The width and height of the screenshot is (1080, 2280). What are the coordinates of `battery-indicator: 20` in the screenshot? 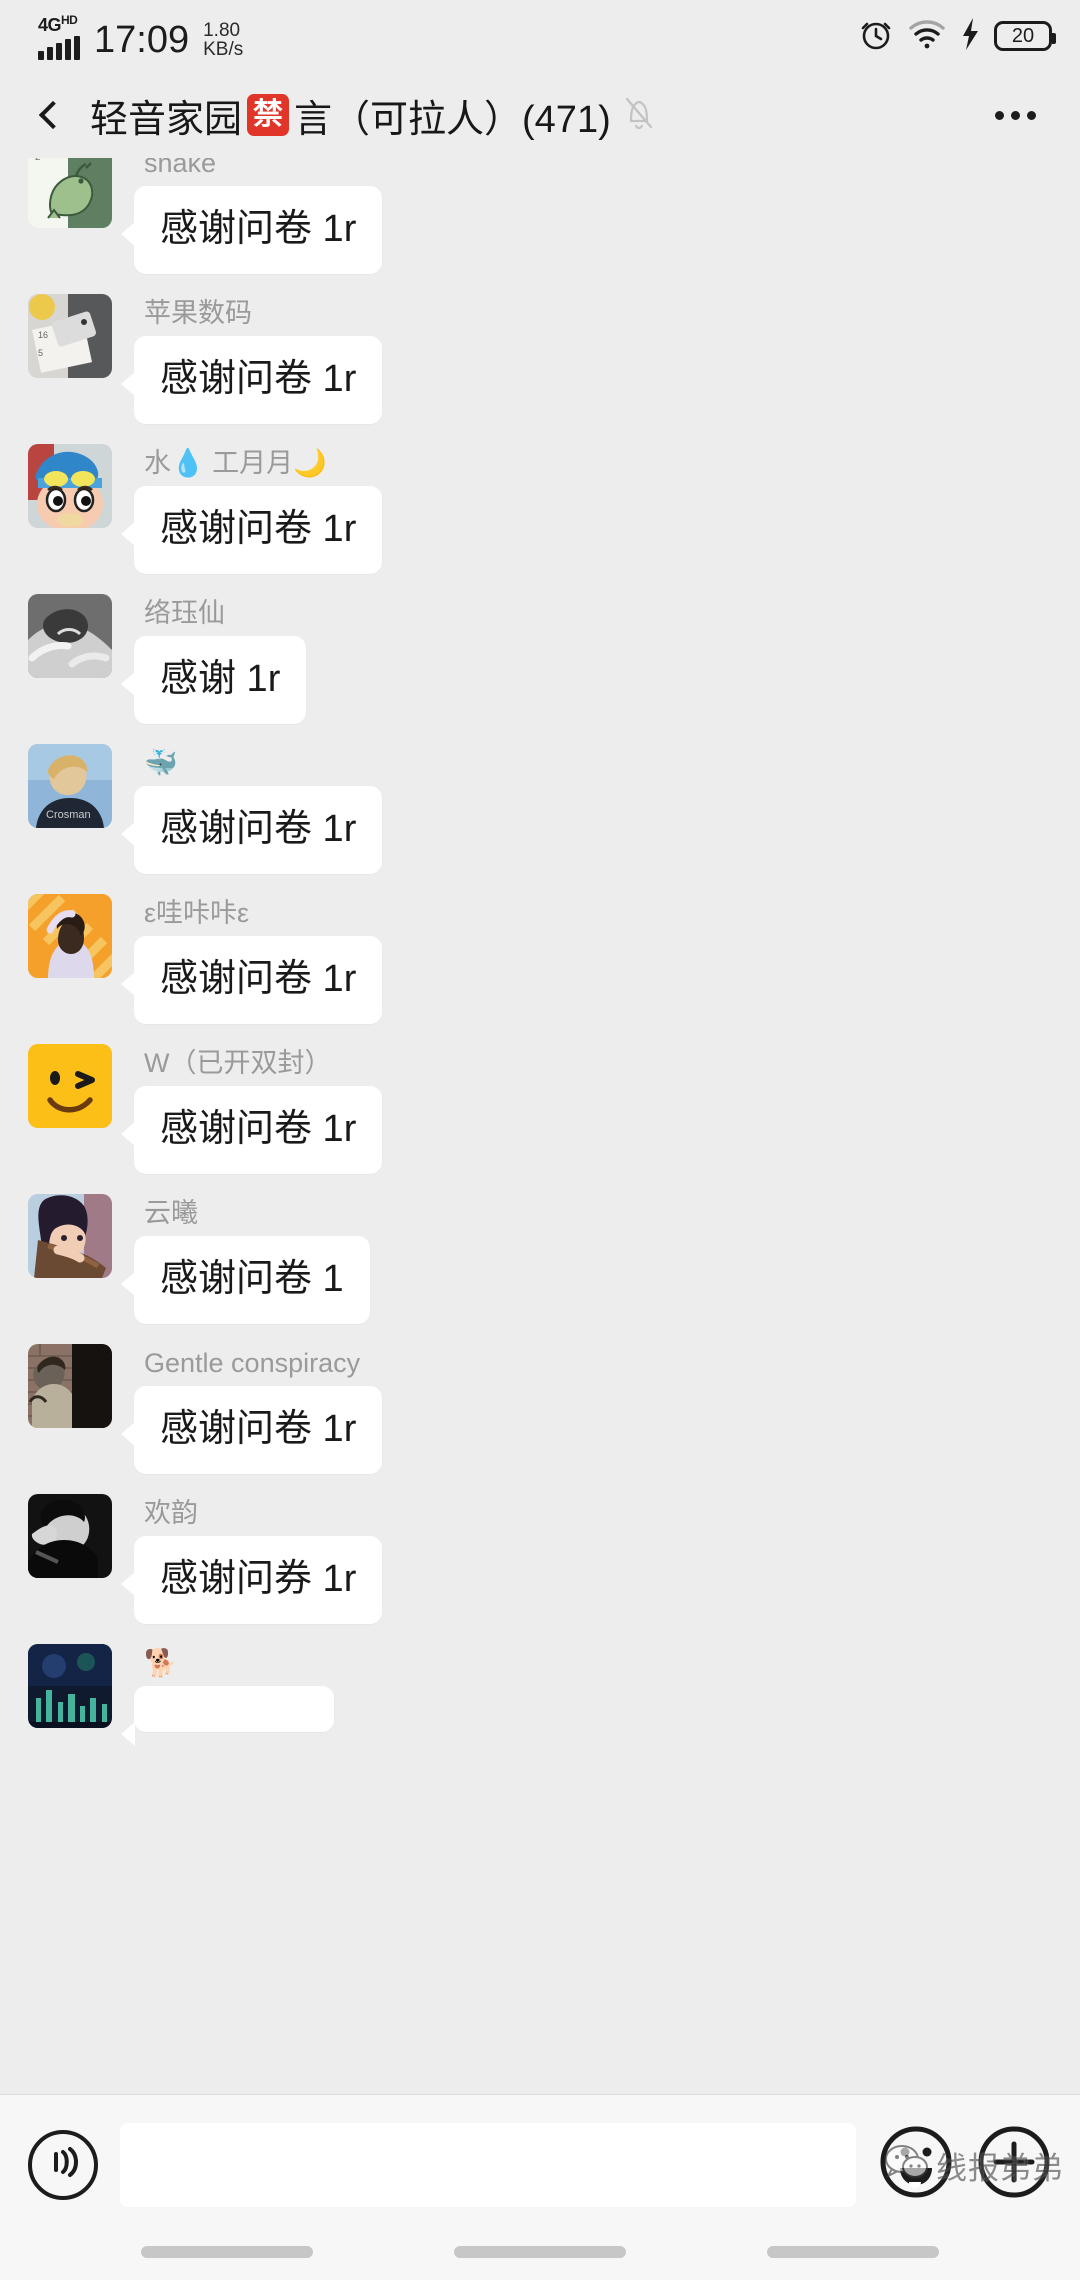 It's located at (1025, 36).